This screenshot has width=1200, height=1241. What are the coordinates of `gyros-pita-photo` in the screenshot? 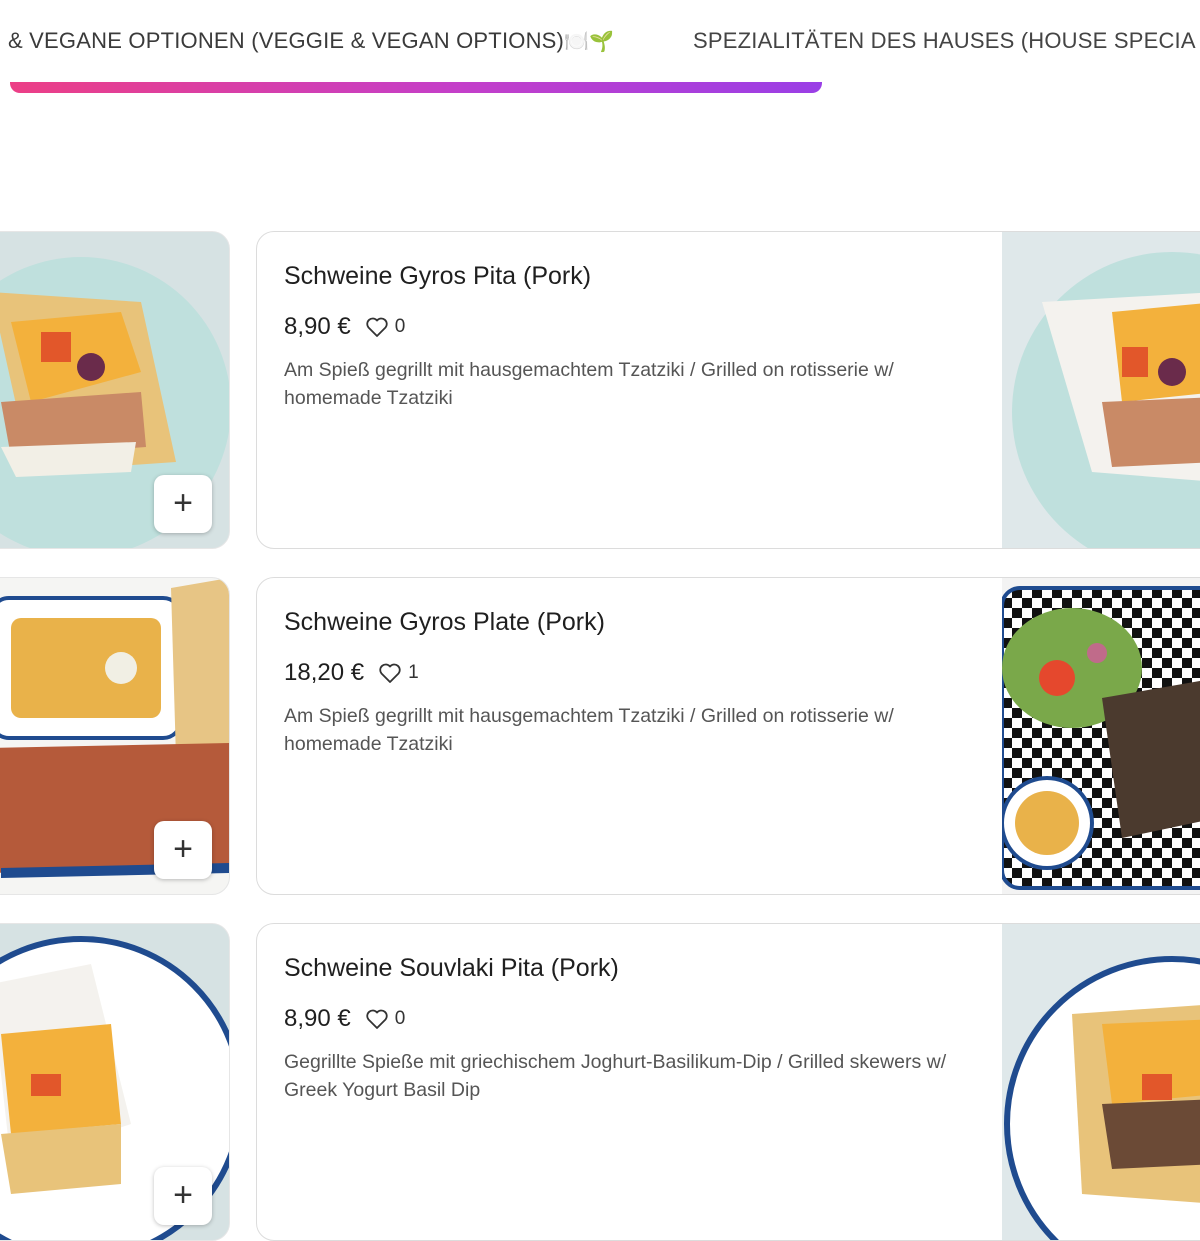 It's located at (1101, 390).